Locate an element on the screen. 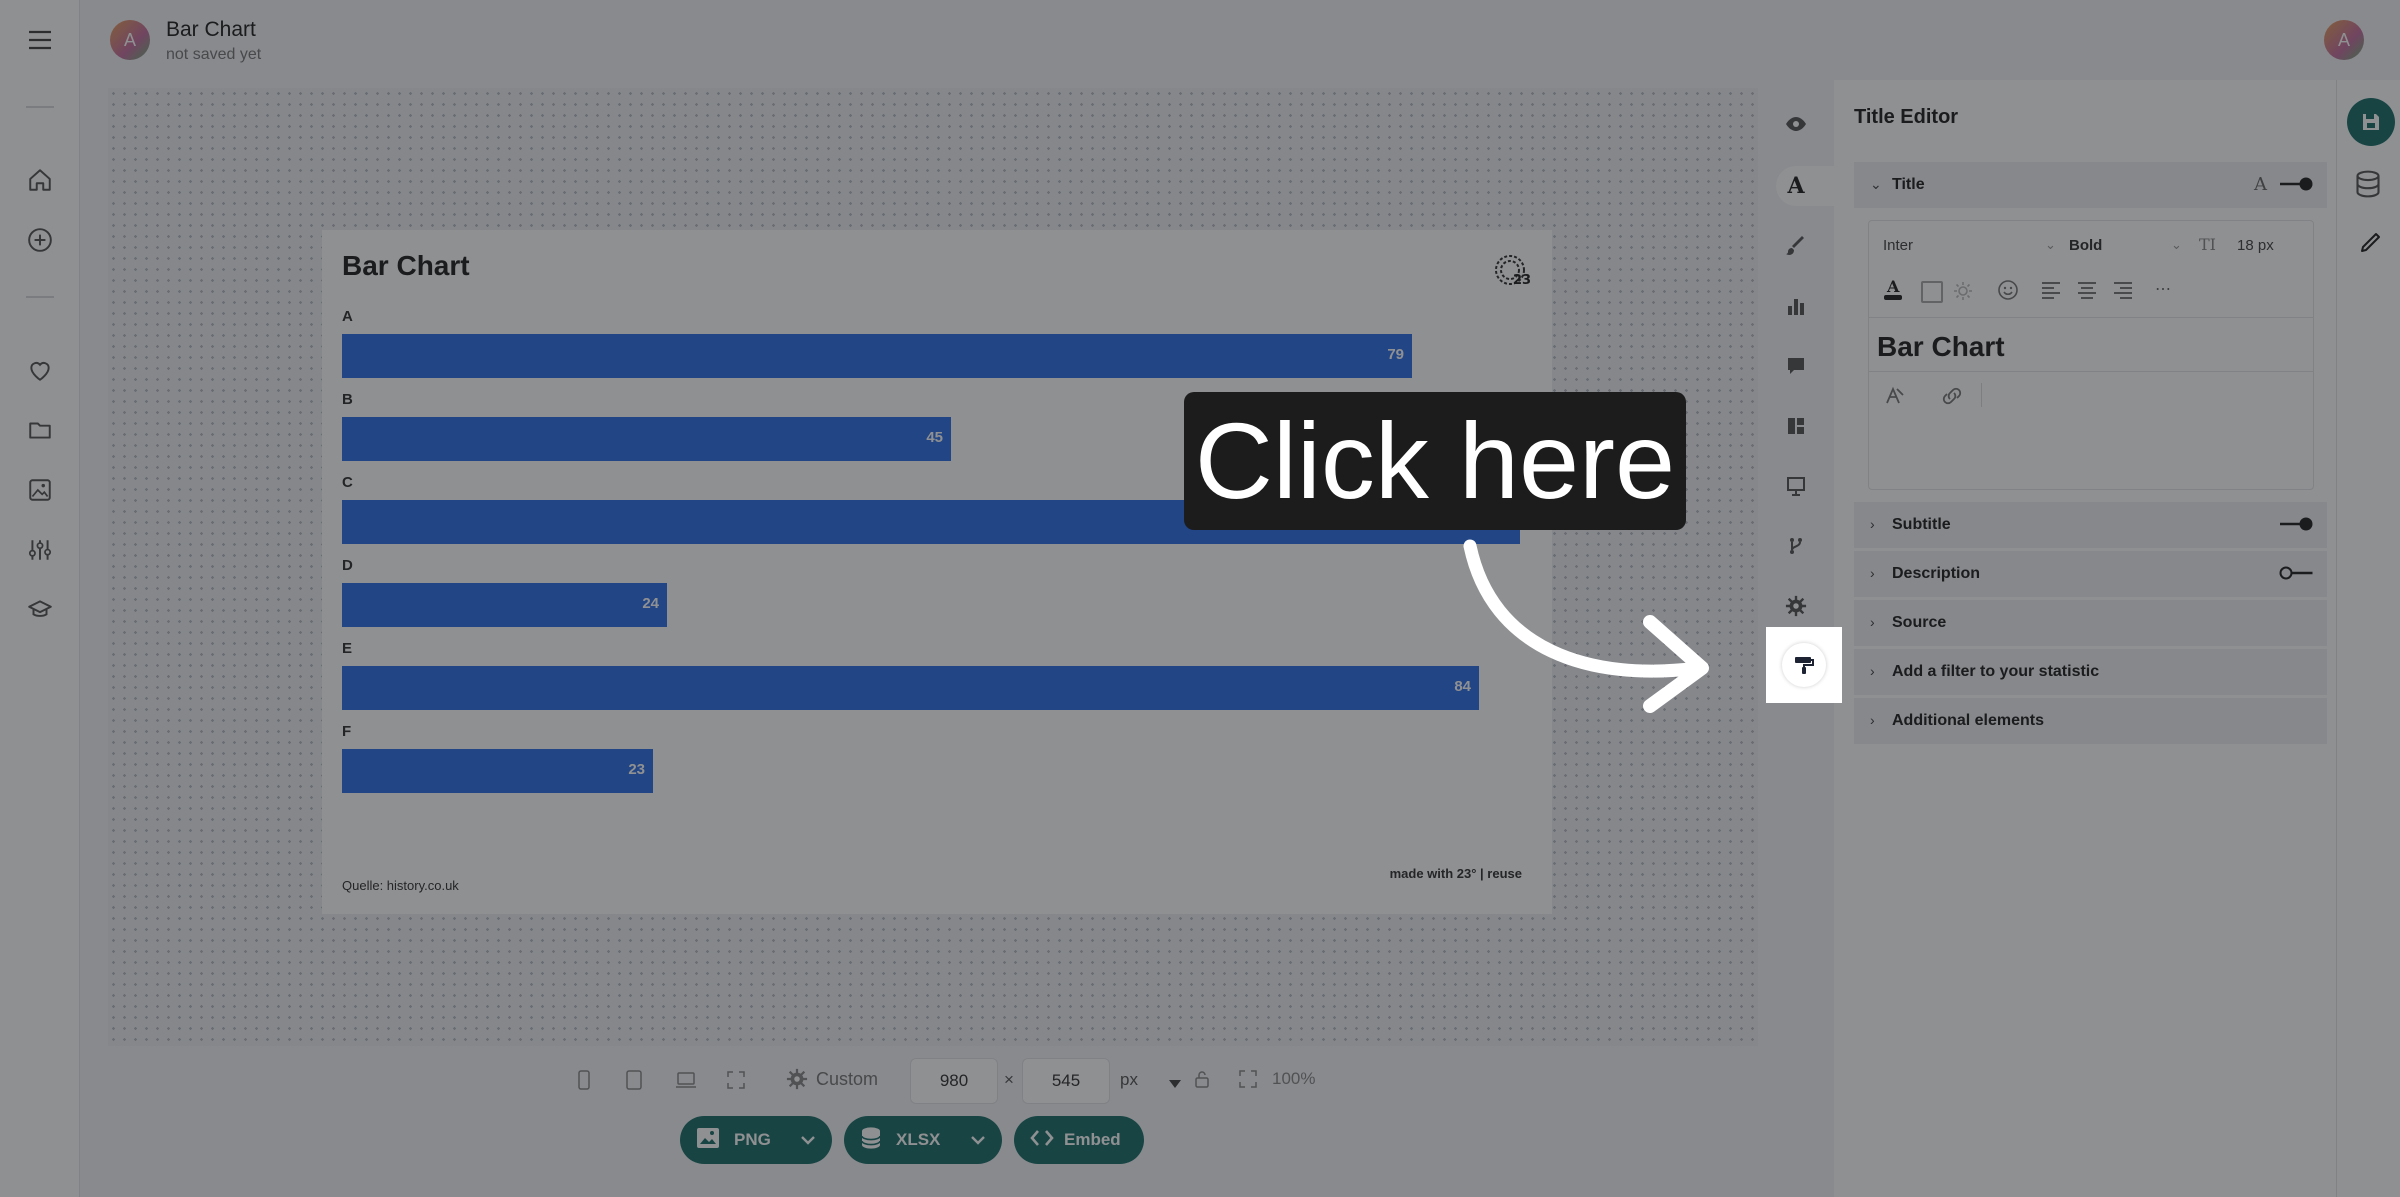 The image size is (2400, 1197). paint-roller-icon is located at coordinates (1804, 665).